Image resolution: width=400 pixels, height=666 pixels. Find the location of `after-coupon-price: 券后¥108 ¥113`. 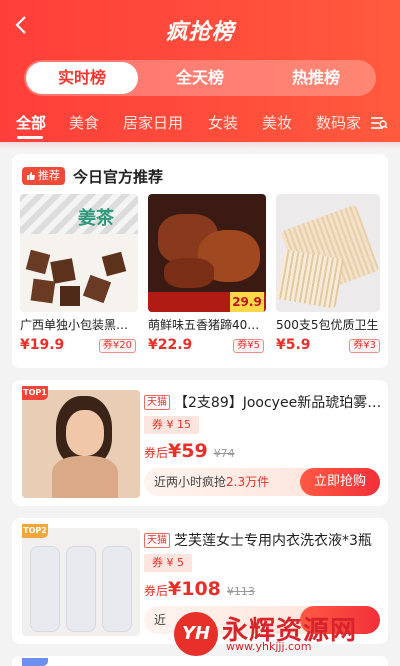

after-coupon-price: 券后¥108 ¥113 is located at coordinates (199, 589).